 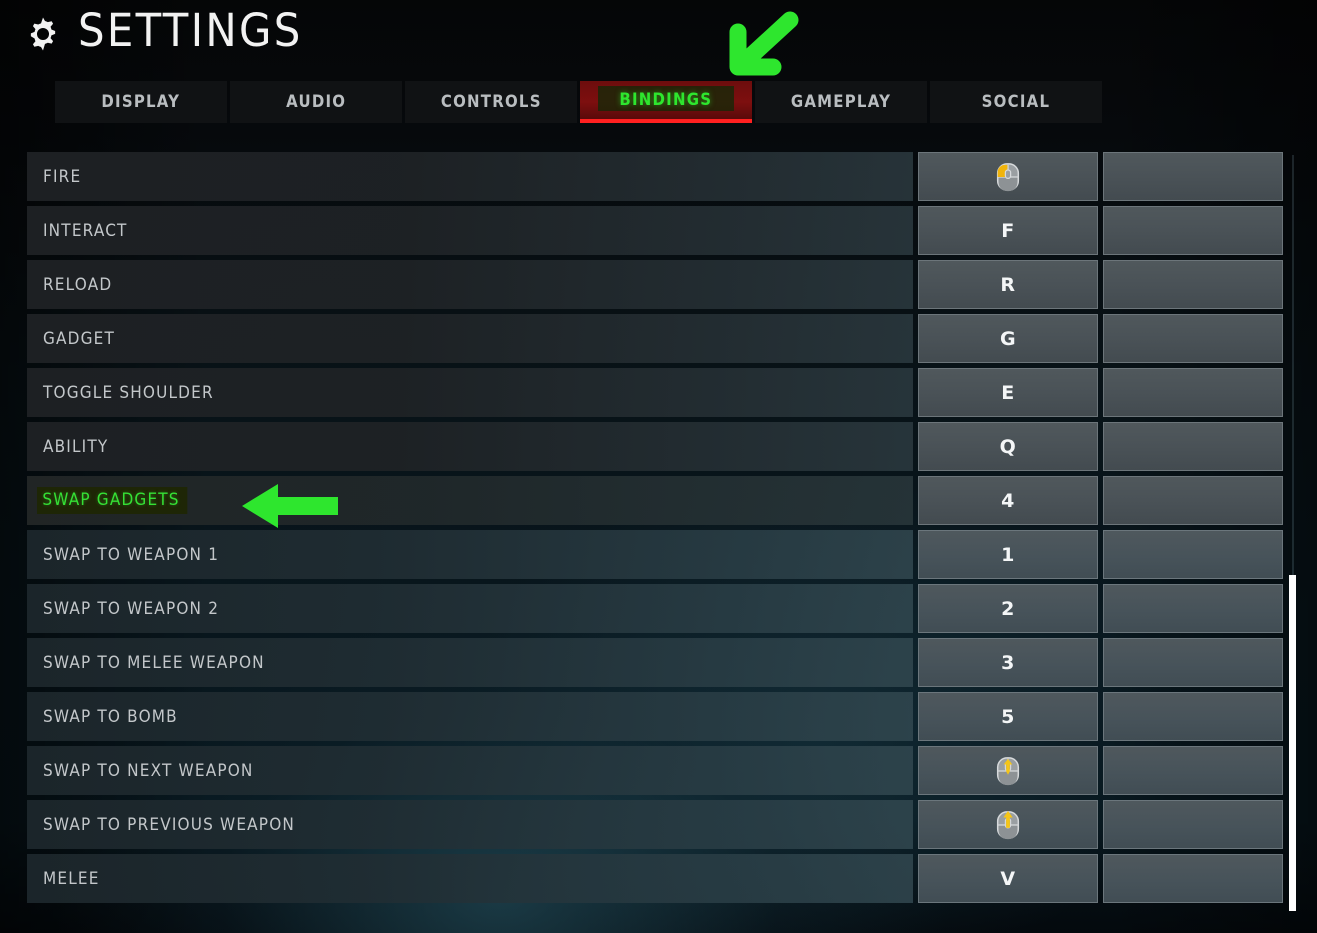 I want to click on page-header: SETTINGS, so click(x=172, y=30).